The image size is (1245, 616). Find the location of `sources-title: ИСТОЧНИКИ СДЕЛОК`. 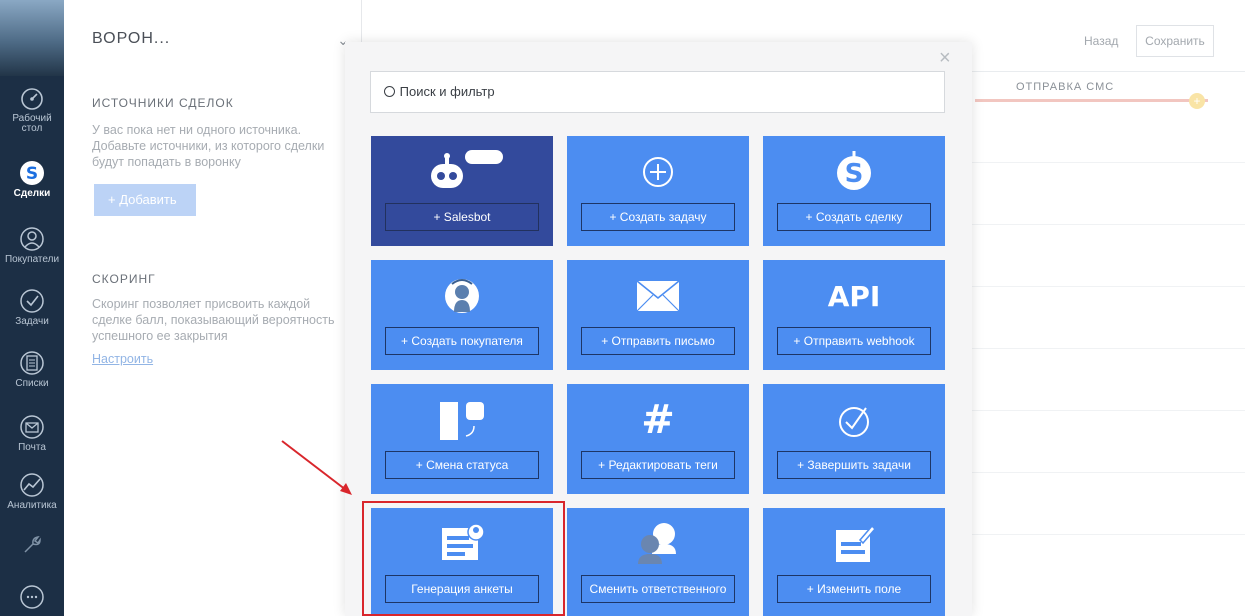

sources-title: ИСТОЧНИКИ СДЕЛОК is located at coordinates (163, 103).